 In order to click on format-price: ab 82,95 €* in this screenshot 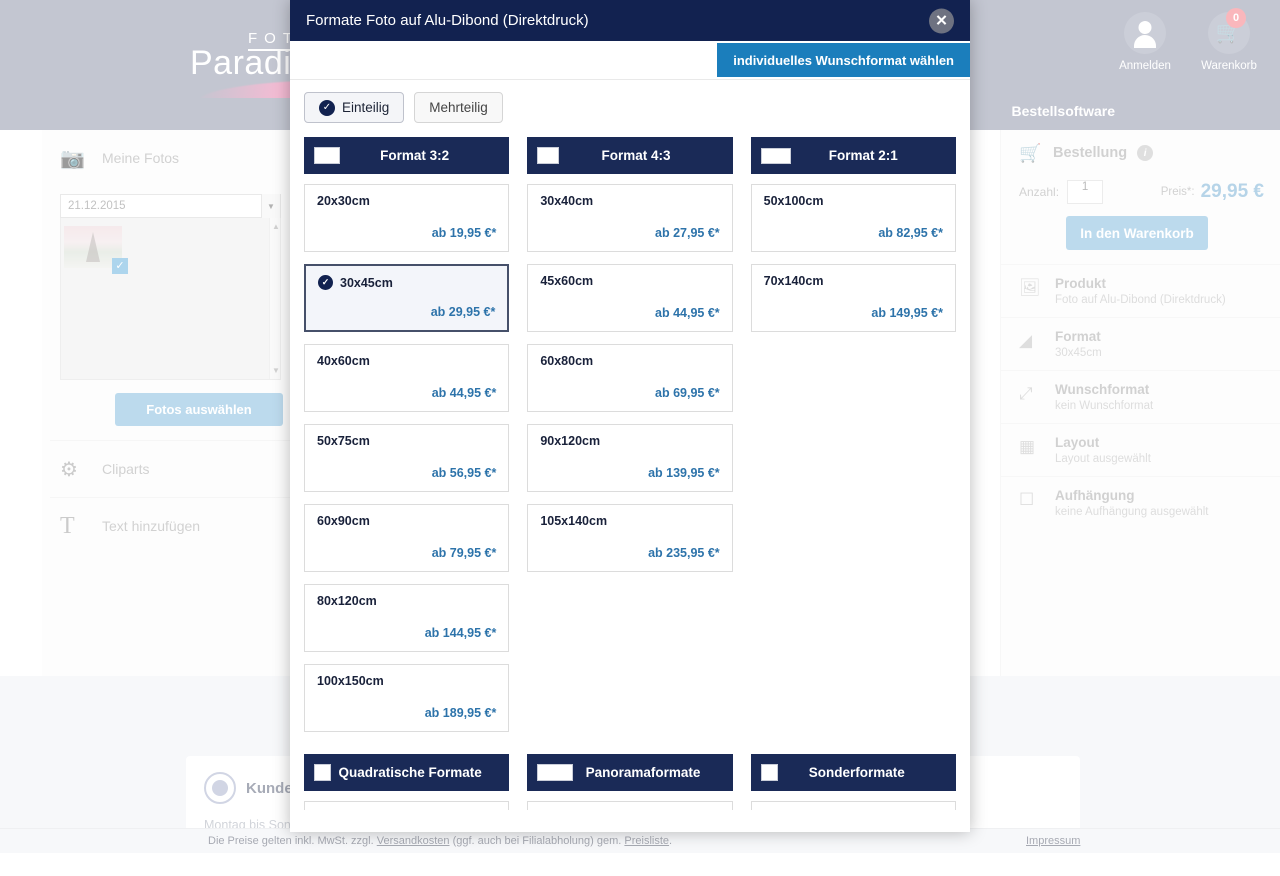, I will do `click(910, 233)`.